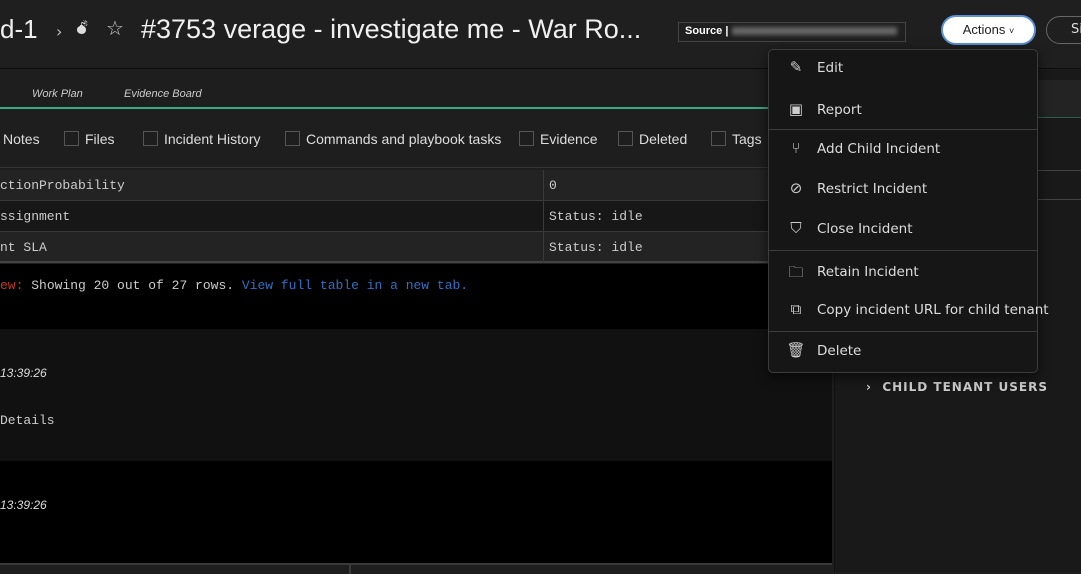  I want to click on report-icon: ▣, so click(796, 109).